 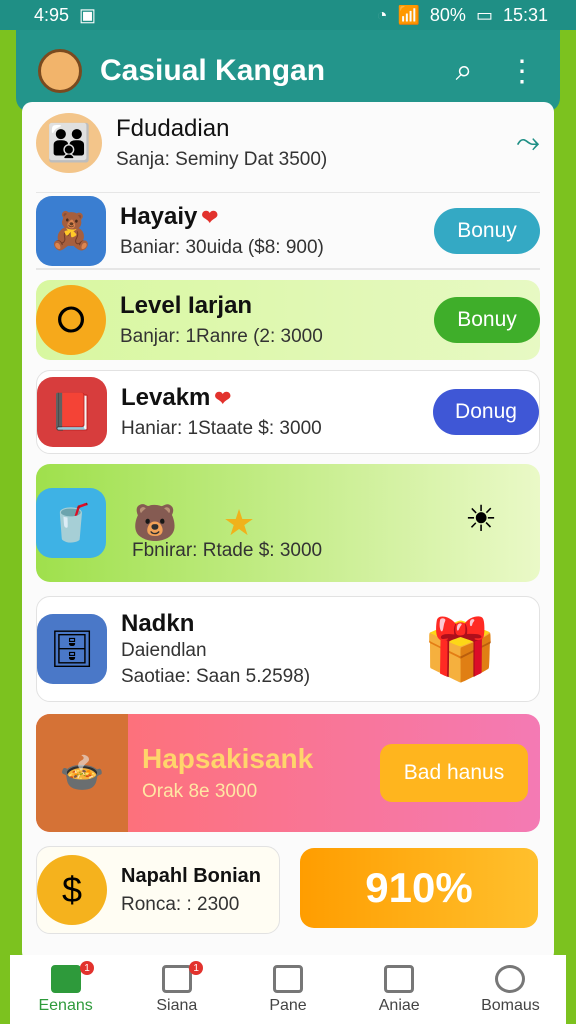 What do you see at coordinates (180, 904) in the screenshot?
I see `item-subtitle: Ronca: : 2300` at bounding box center [180, 904].